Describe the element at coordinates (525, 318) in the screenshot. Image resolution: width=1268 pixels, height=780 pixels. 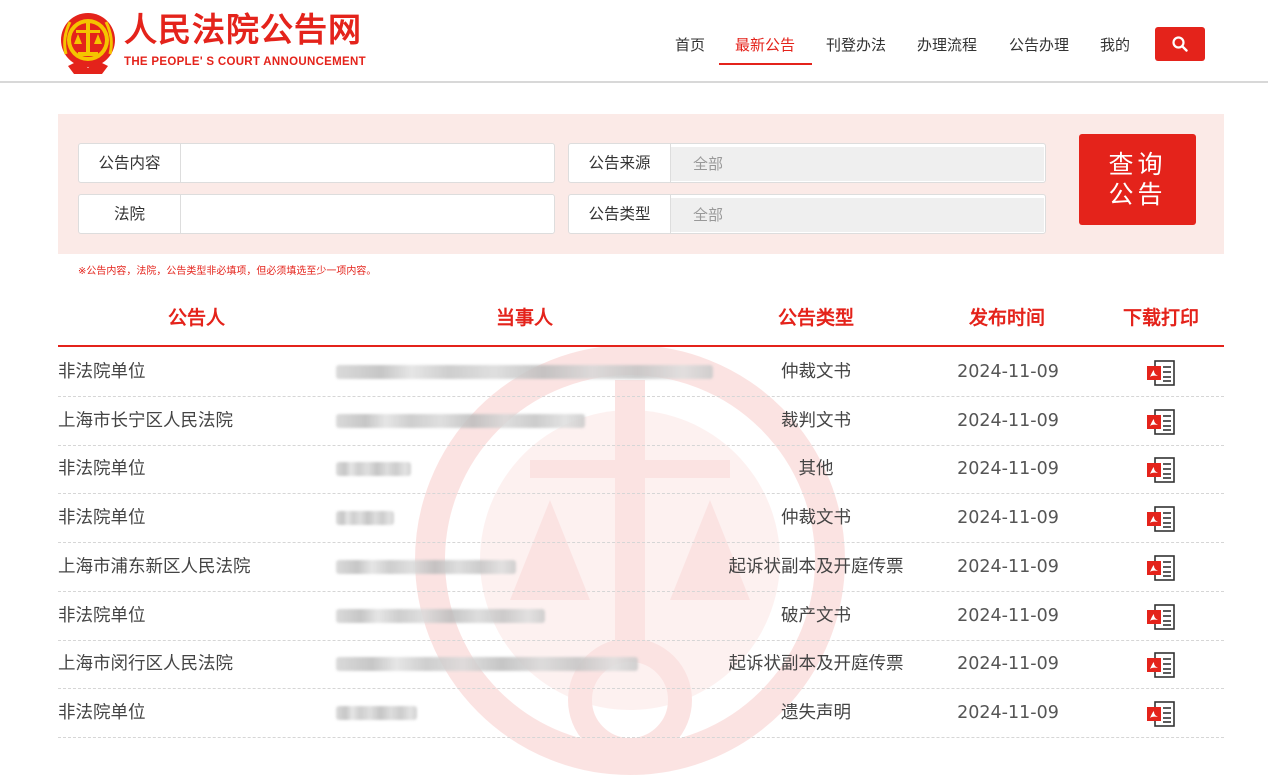
I see `col-header-party: 当事人` at that location.